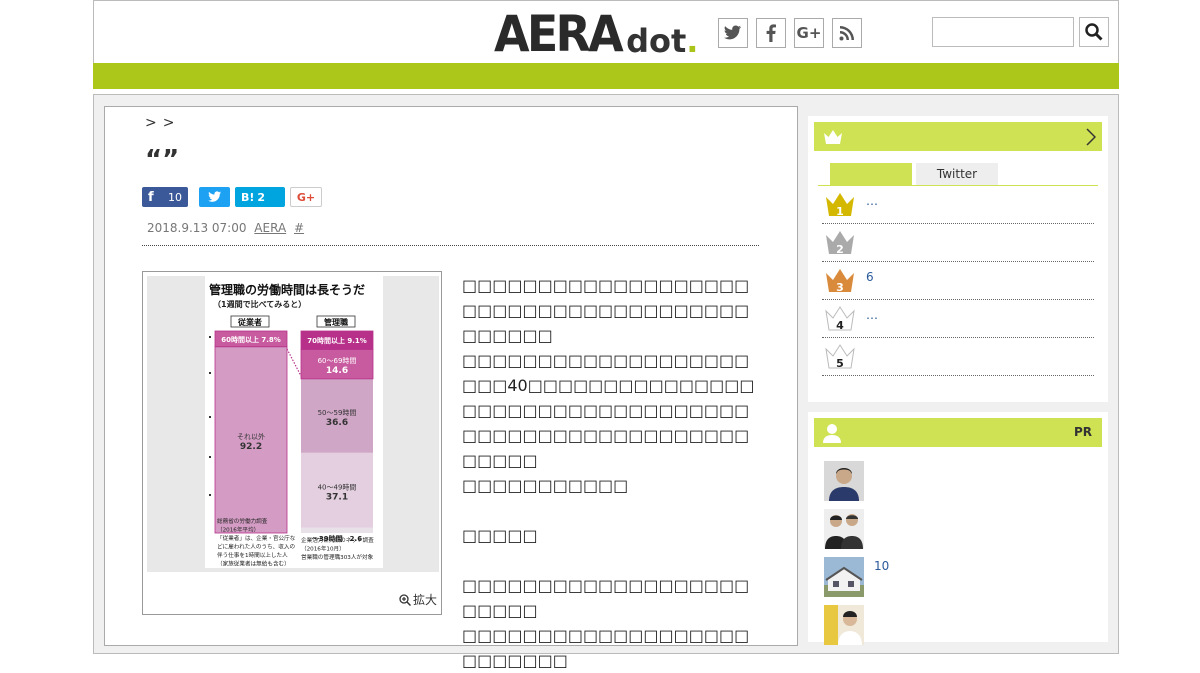 This screenshot has height=673, width=1200. I want to click on chart-note: 営業職の管理職303人が対象, so click(337, 557).